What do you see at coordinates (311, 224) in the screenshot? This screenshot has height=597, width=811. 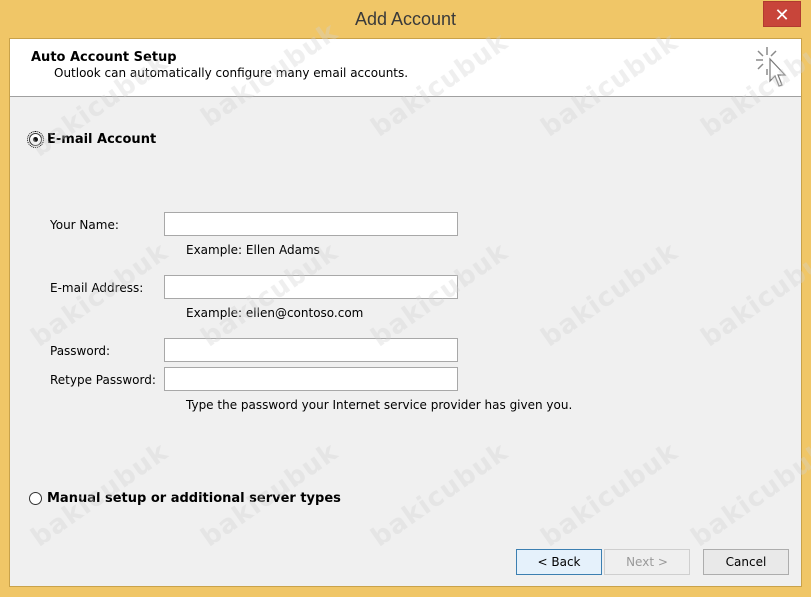 I see `your-name-input` at bounding box center [311, 224].